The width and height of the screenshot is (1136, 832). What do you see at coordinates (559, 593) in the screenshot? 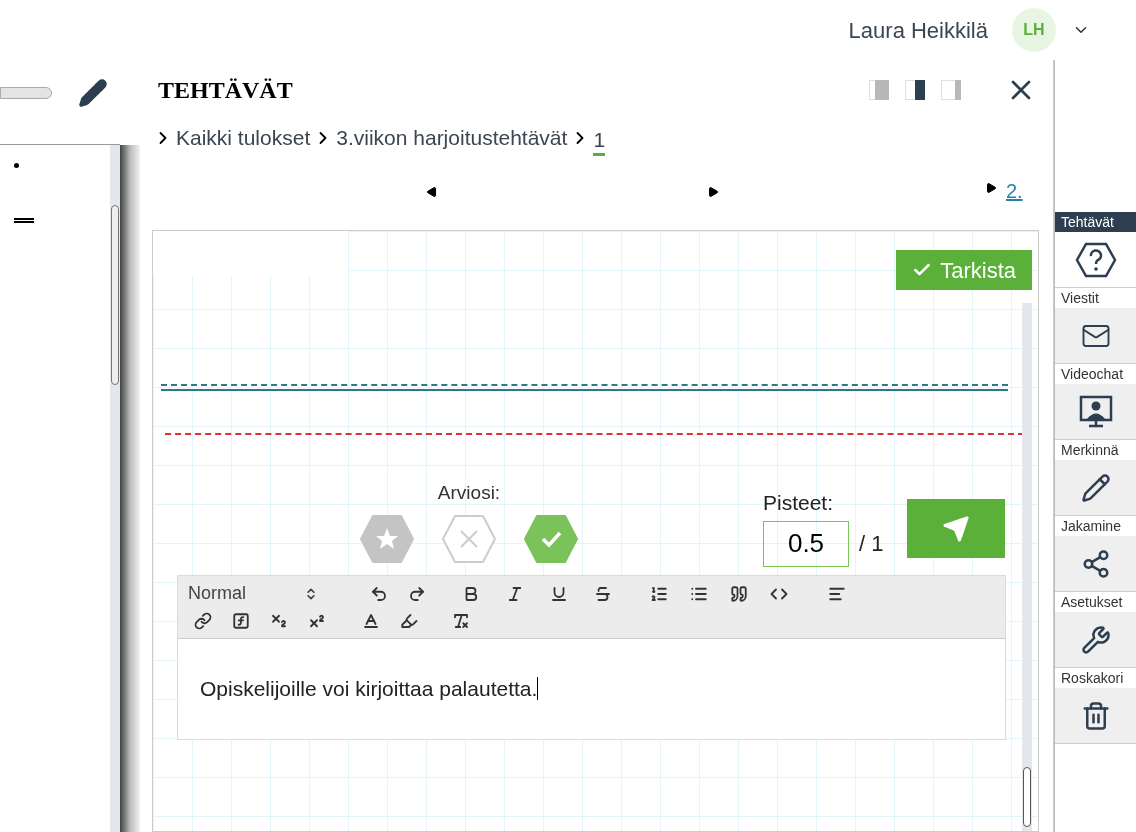
I see `underline-icon` at bounding box center [559, 593].